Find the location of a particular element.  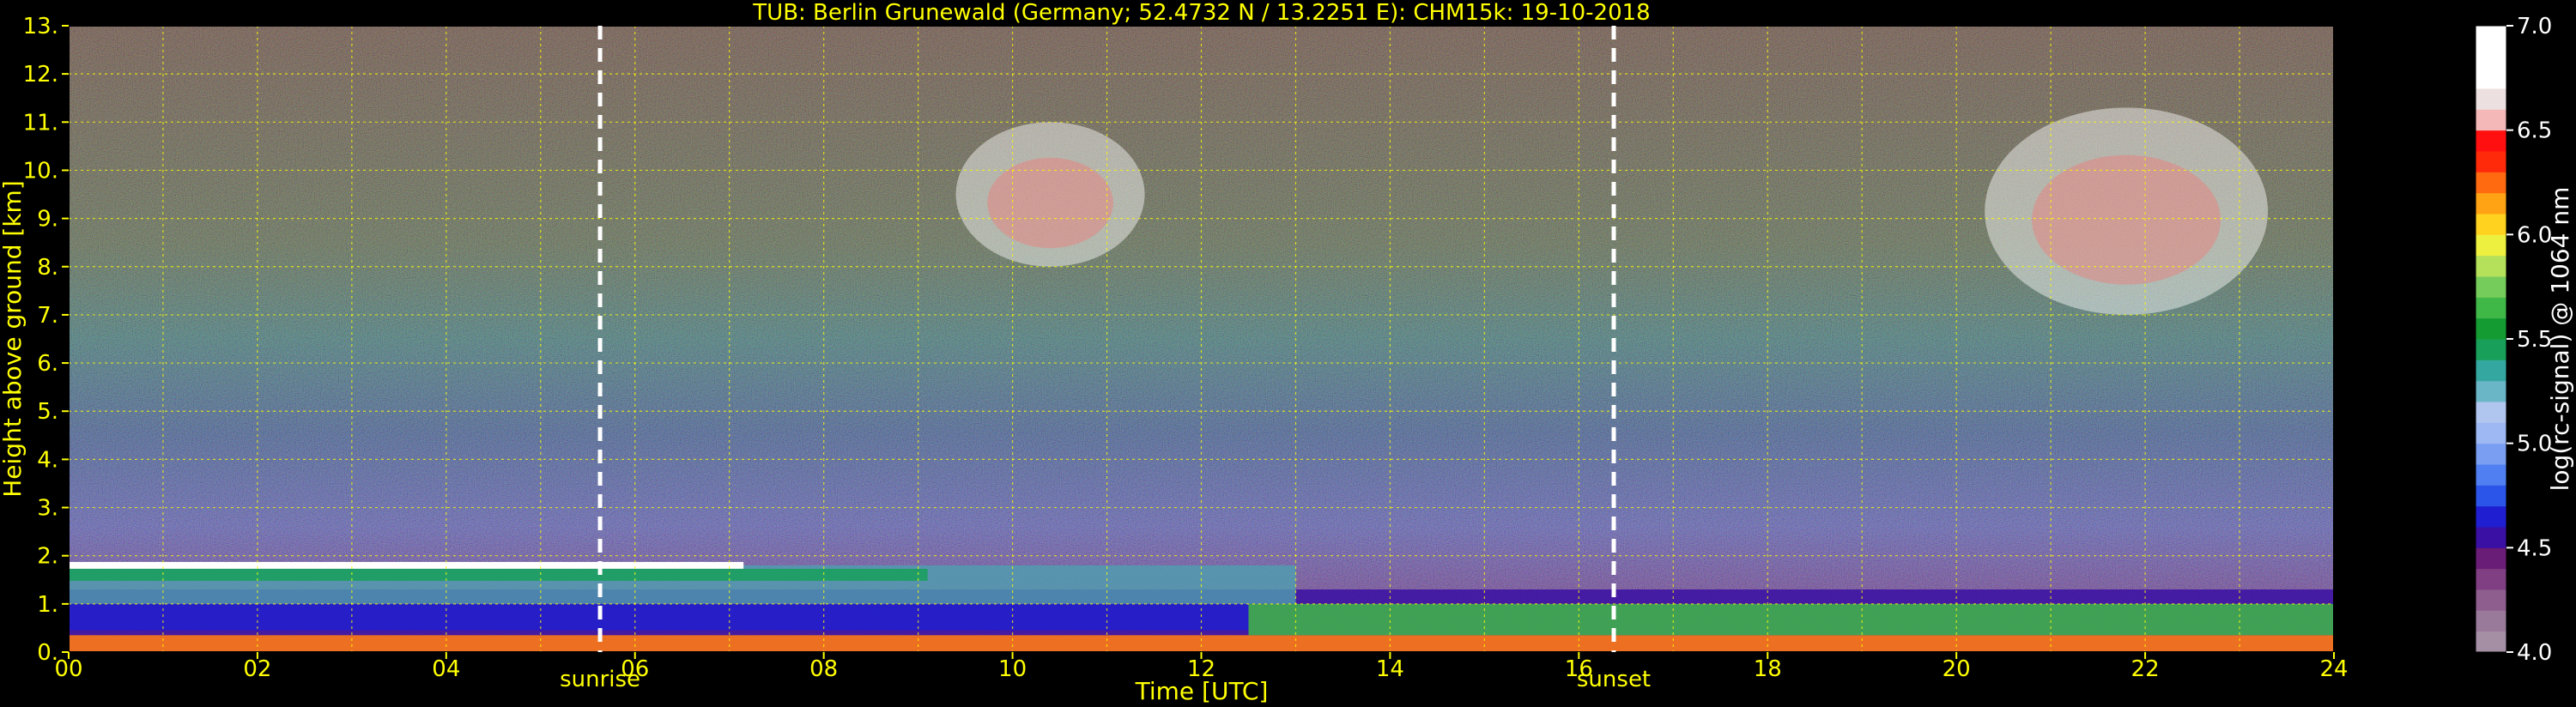

y-tick-label: 9. is located at coordinates (47, 220).